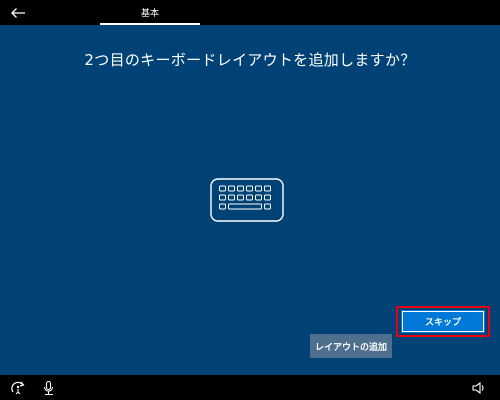  Describe the element at coordinates (247, 200) in the screenshot. I see `keyboard-icon` at that location.